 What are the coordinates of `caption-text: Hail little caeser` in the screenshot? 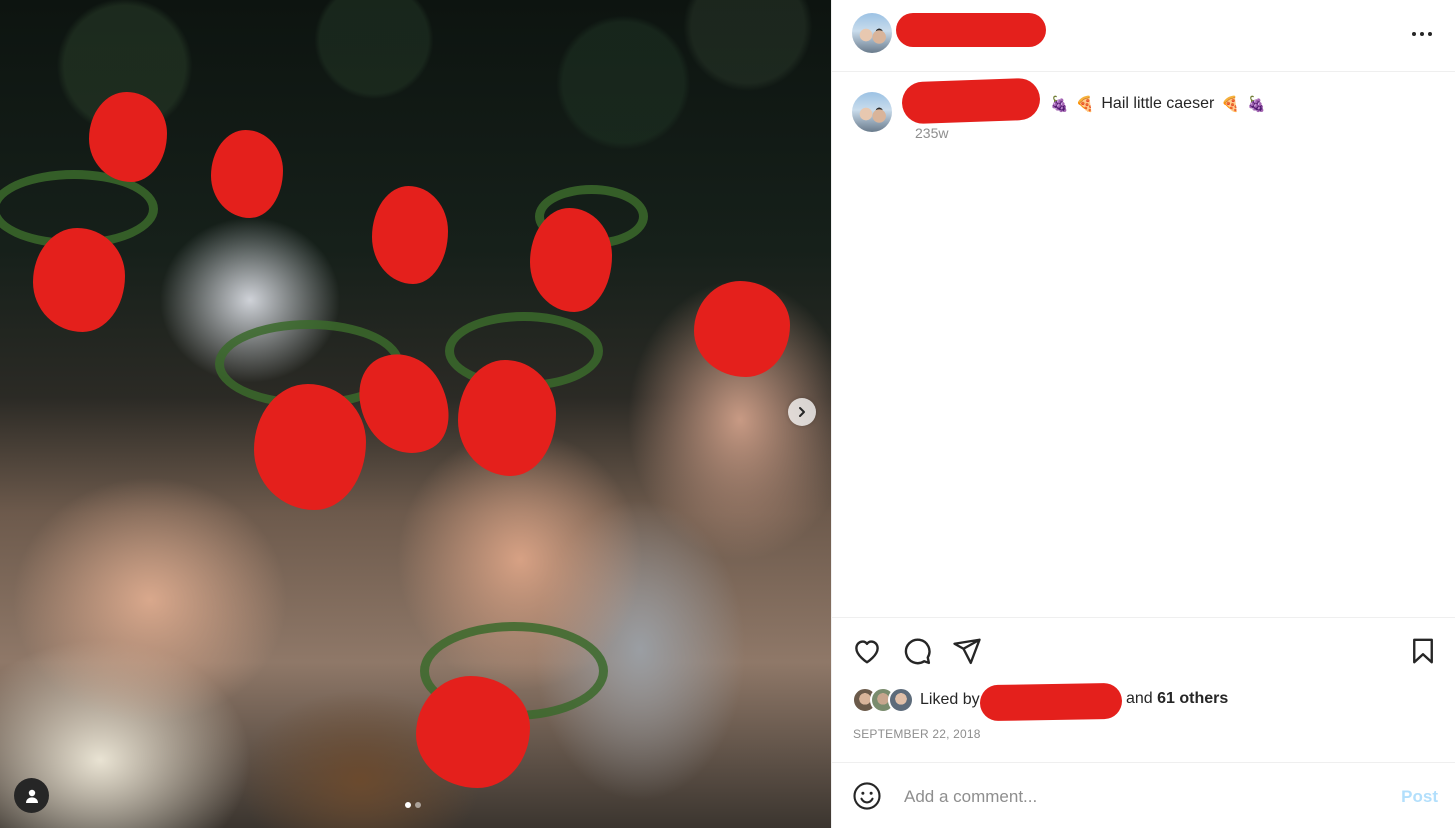 It's located at (1158, 103).